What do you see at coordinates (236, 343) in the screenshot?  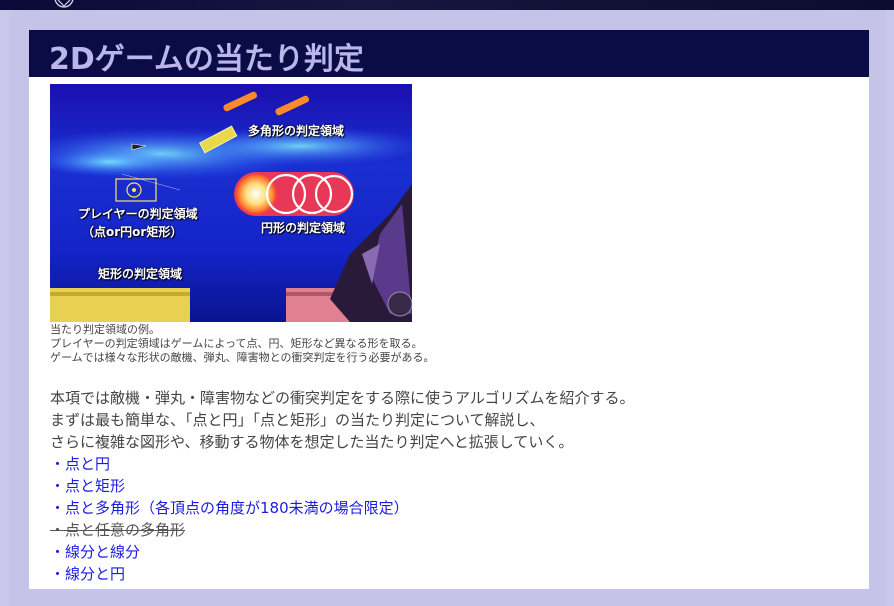 I see `figure-caption-line: プレイヤーの判定領域はゲームによって点、円、矩形など異なる形を取る。` at bounding box center [236, 343].